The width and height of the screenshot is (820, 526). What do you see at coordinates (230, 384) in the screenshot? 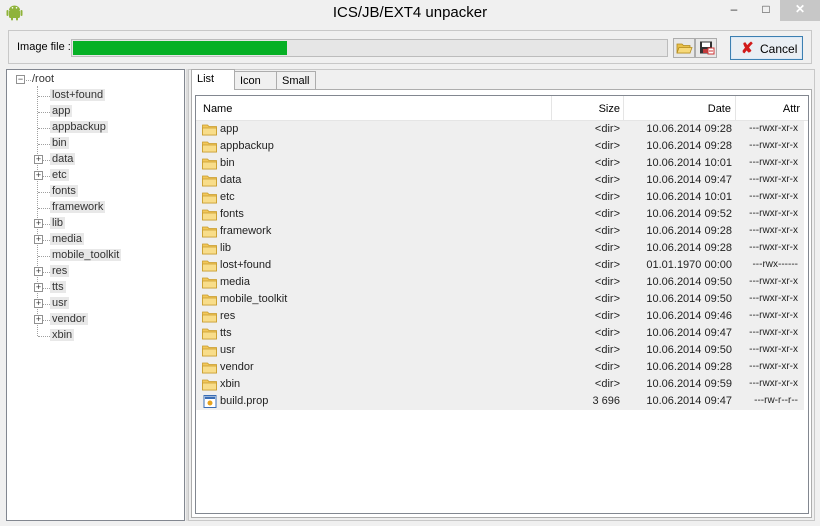
I see `file-name: xbin` at bounding box center [230, 384].